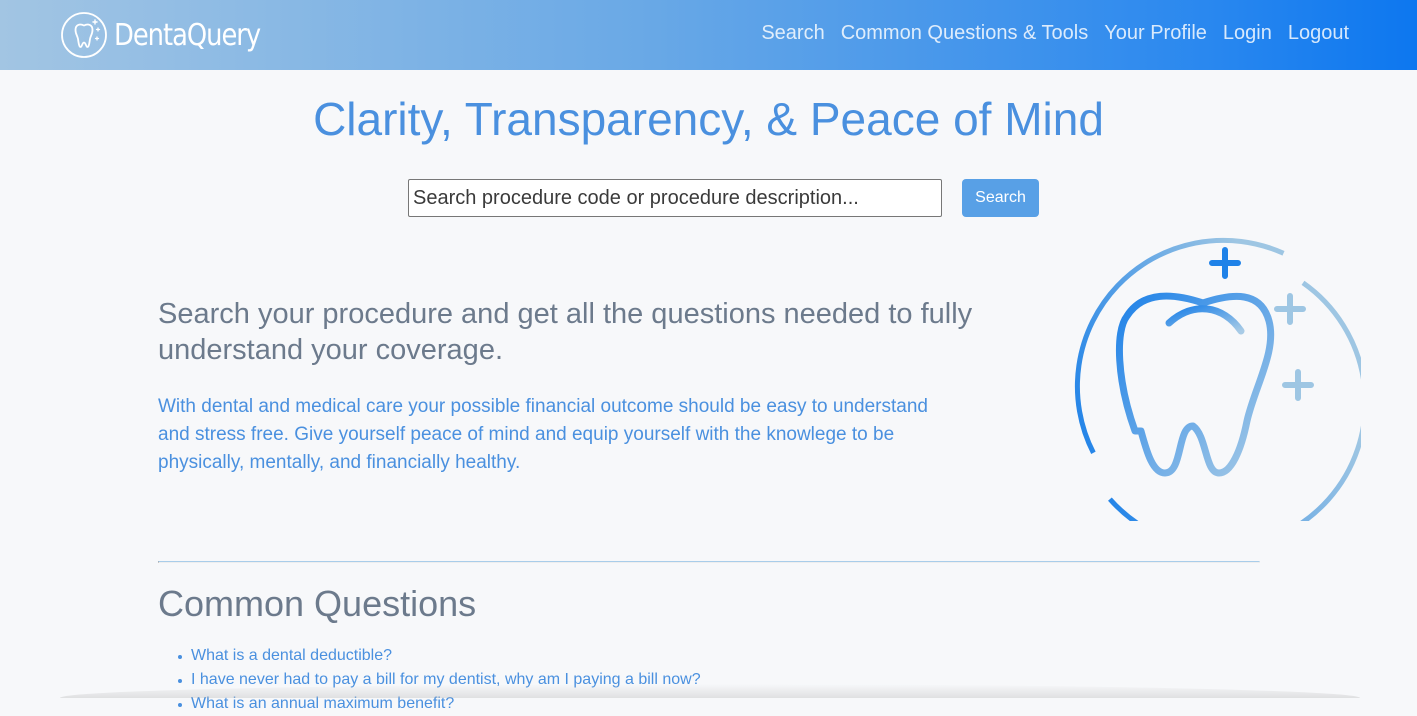 This screenshot has height=716, width=1417. Describe the element at coordinates (439, 656) in the screenshot. I see `list-item: What is a dental deductible?` at that location.